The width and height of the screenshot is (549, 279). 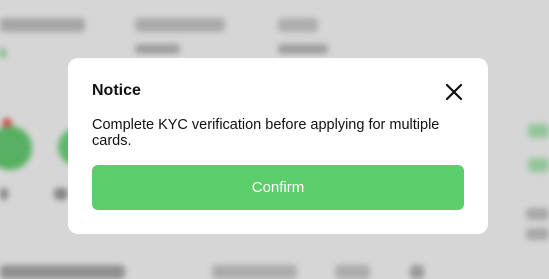 I want to click on close-button, so click(x=454, y=92).